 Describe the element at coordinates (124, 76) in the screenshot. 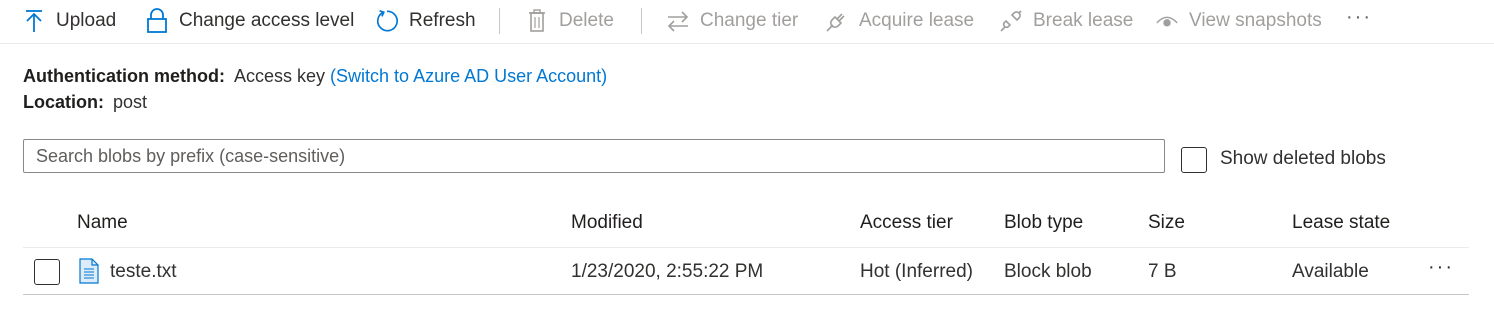

I see `auth-method-label: Authentication method:` at that location.